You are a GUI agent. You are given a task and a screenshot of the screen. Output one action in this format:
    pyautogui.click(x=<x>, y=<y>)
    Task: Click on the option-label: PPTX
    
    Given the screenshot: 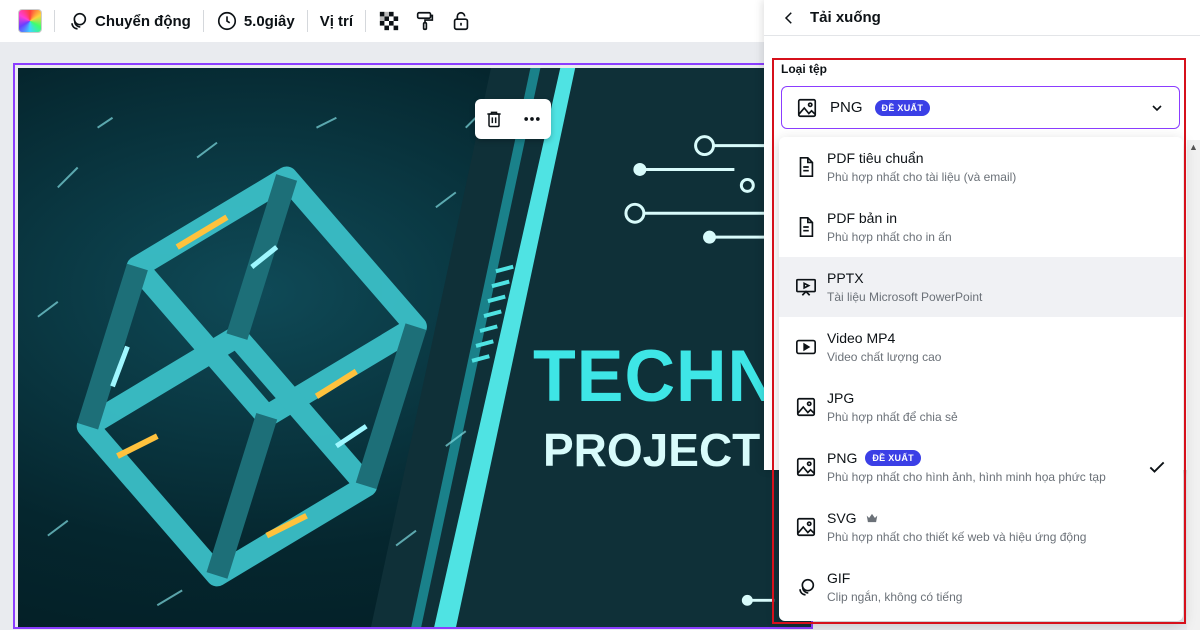 What is the action you would take?
    pyautogui.click(x=845, y=278)
    